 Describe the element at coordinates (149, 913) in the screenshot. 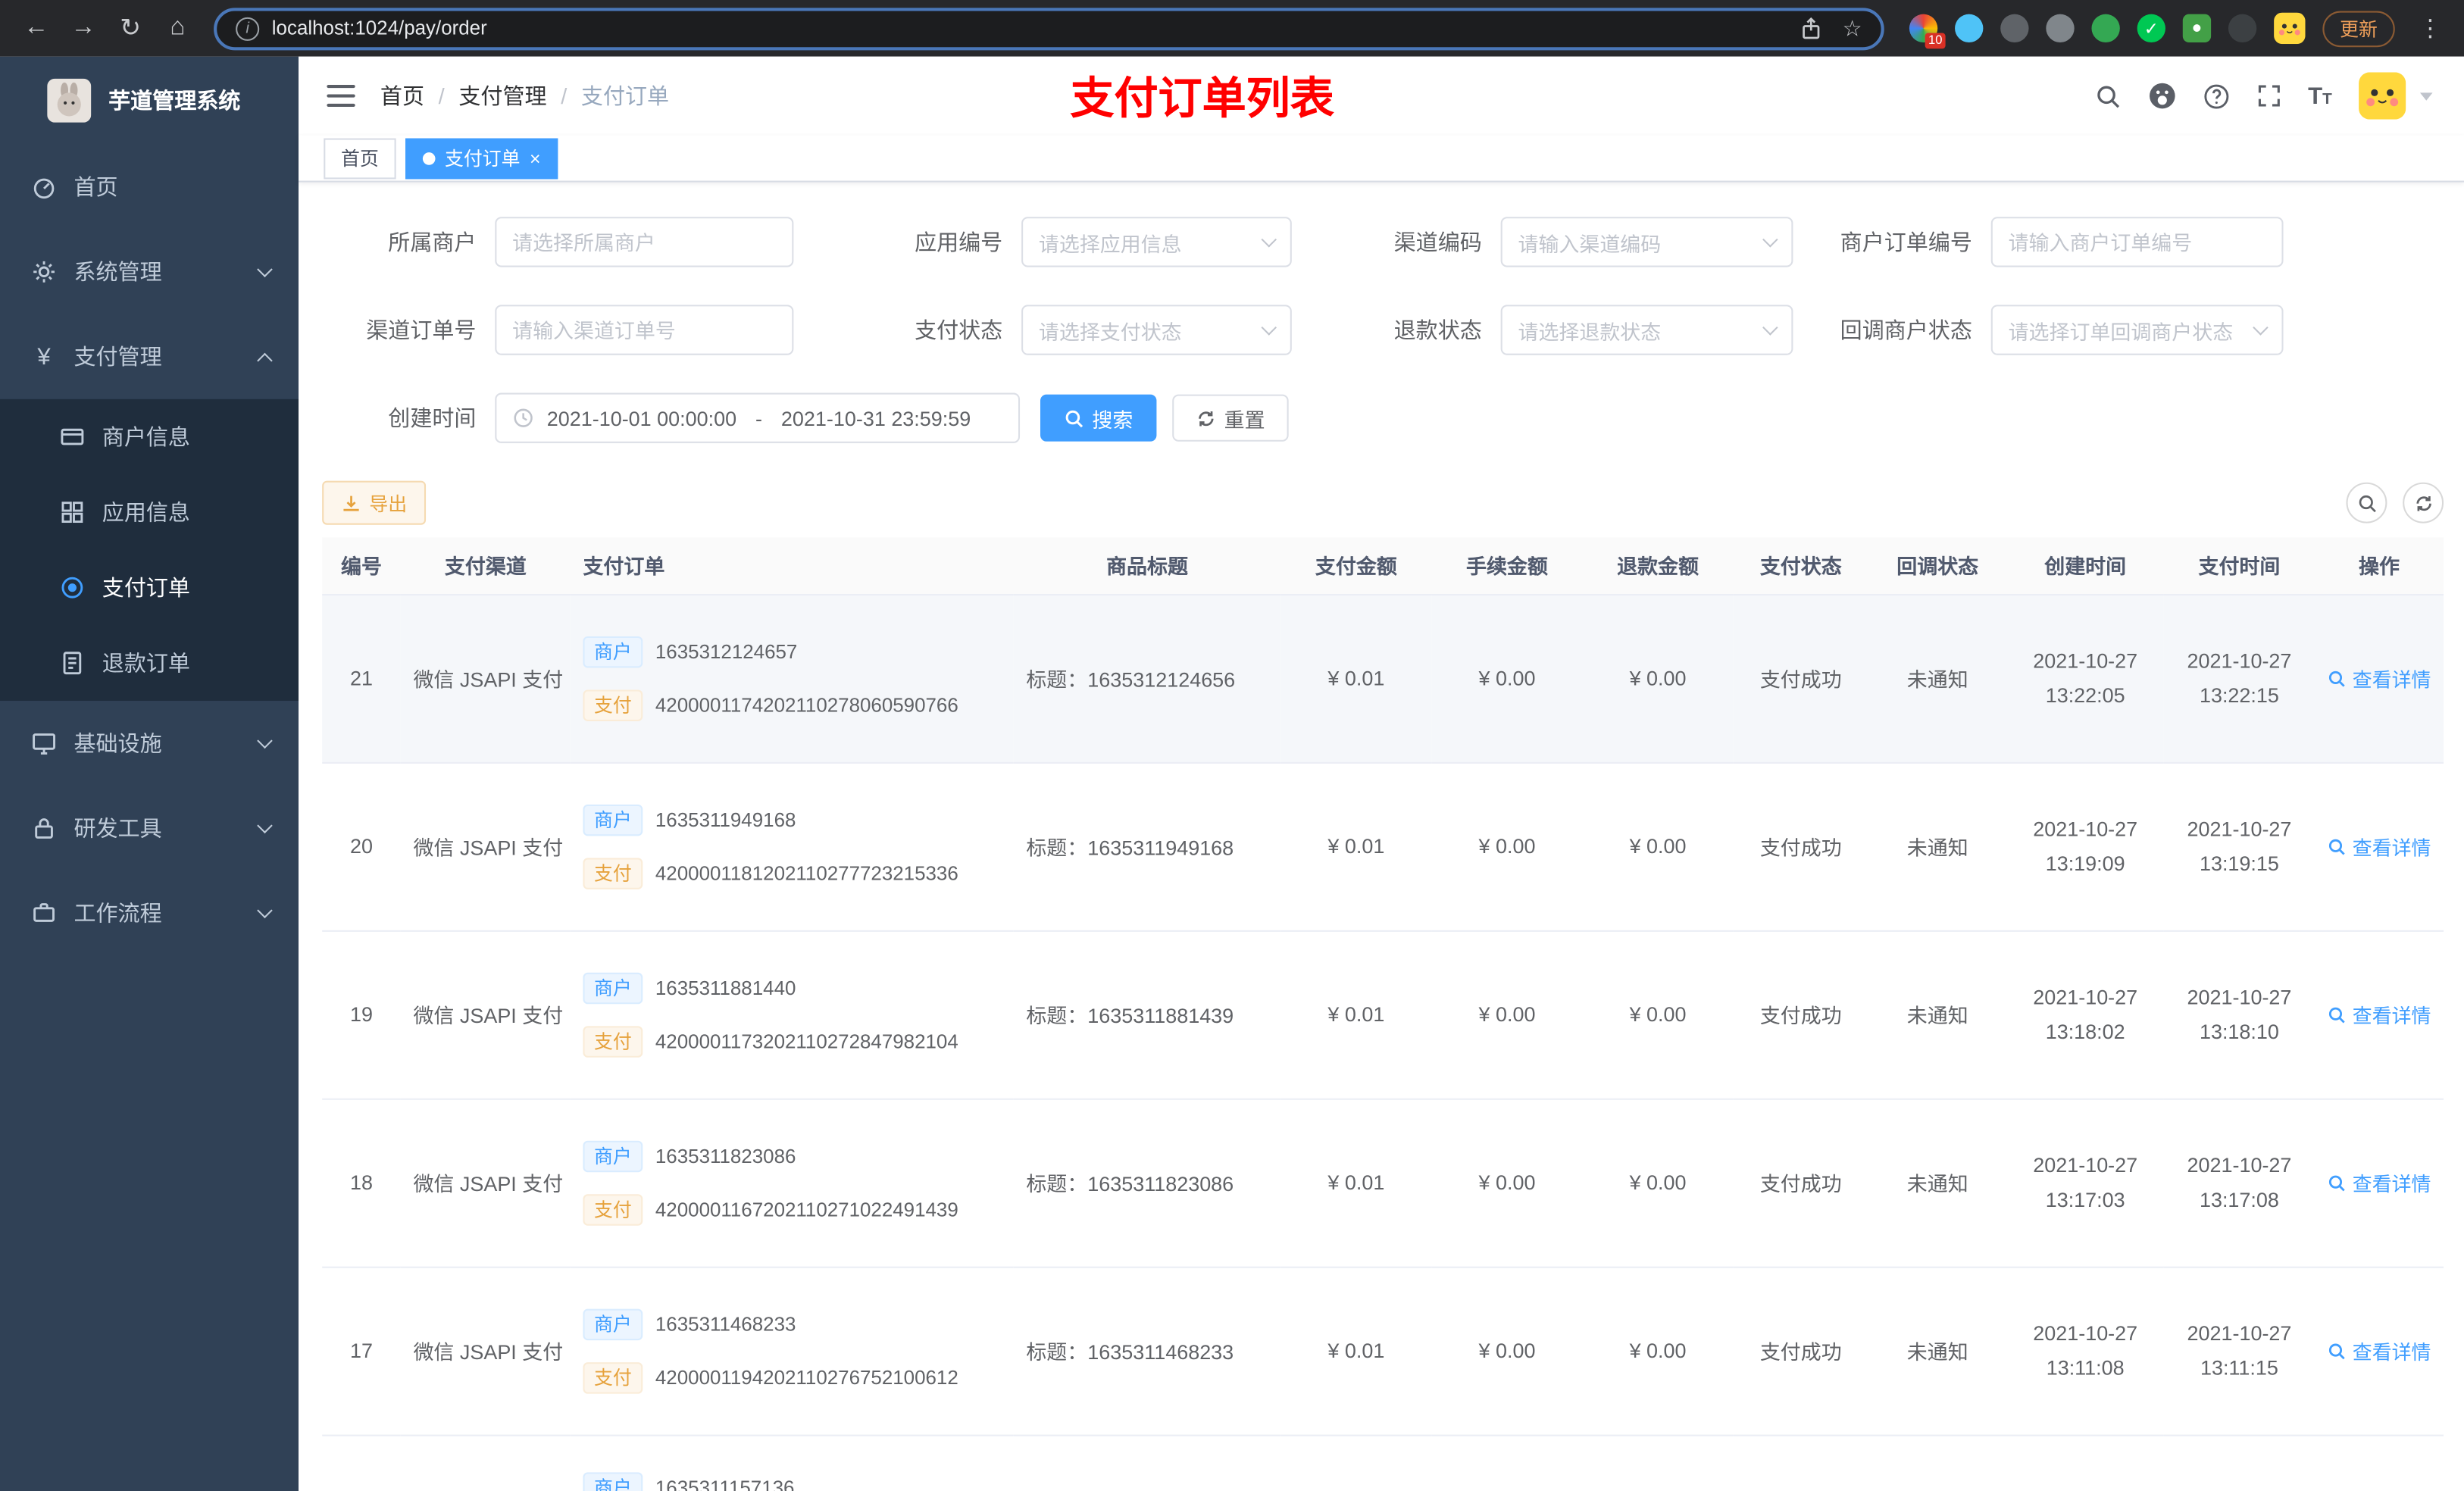

I see `sidebar-item-workflow: 工作流程` at that location.